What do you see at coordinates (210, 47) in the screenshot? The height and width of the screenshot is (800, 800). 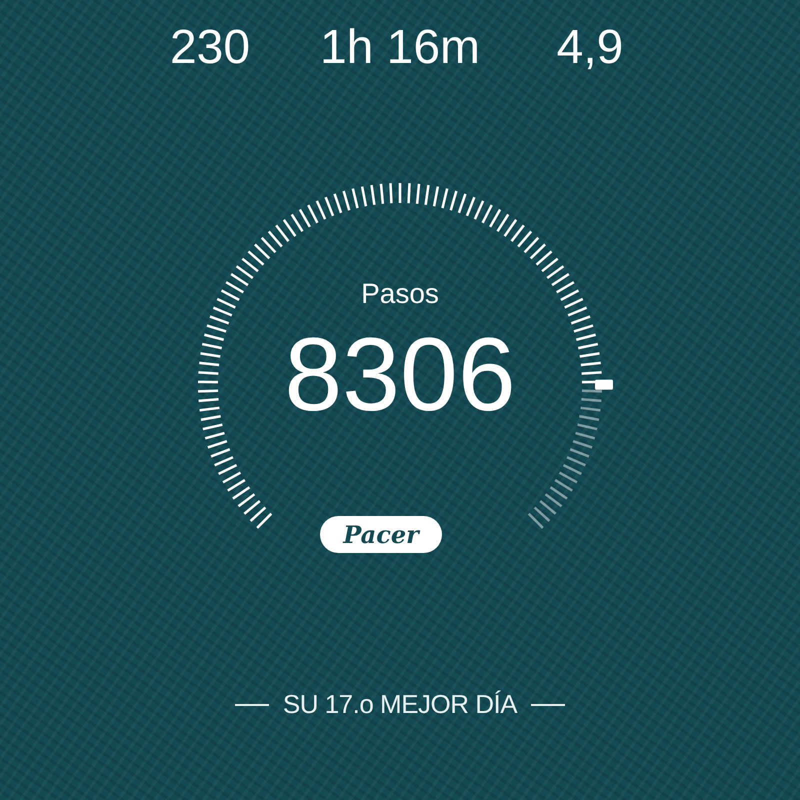 I see `stat-value: 230` at bounding box center [210, 47].